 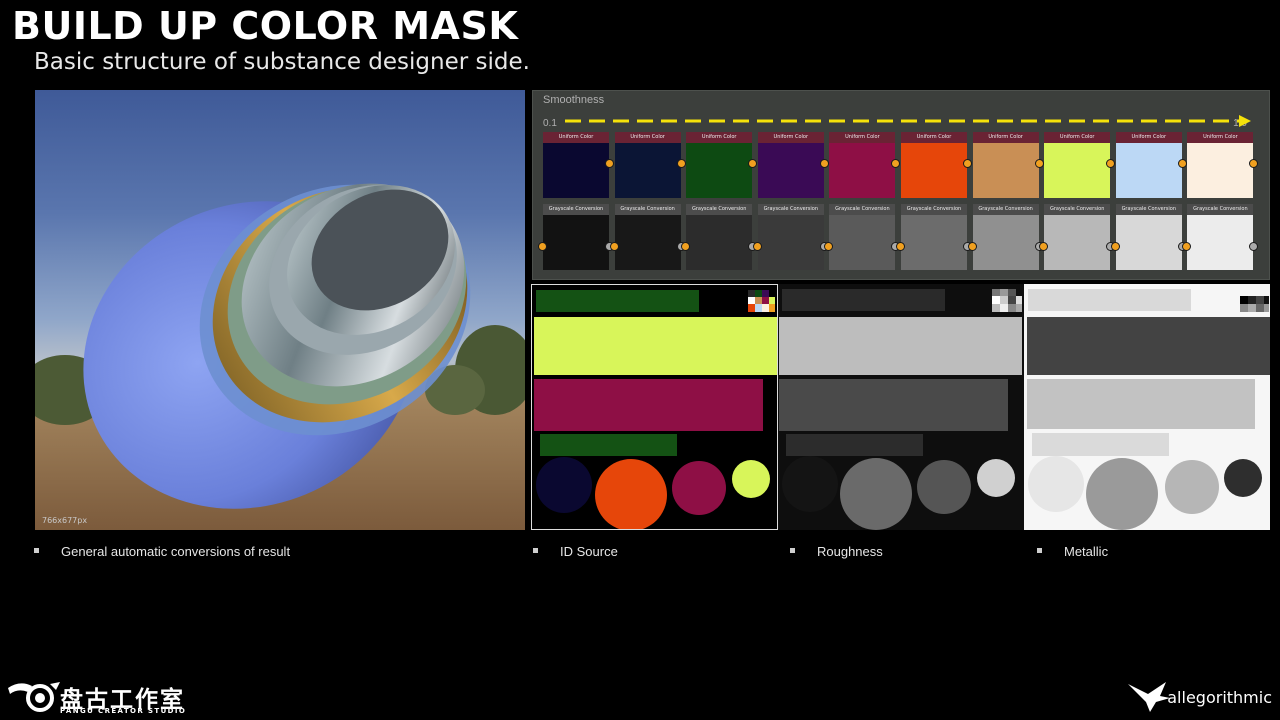 What do you see at coordinates (589, 551) in the screenshot?
I see `bullet-id-source-text: ID Source` at bounding box center [589, 551].